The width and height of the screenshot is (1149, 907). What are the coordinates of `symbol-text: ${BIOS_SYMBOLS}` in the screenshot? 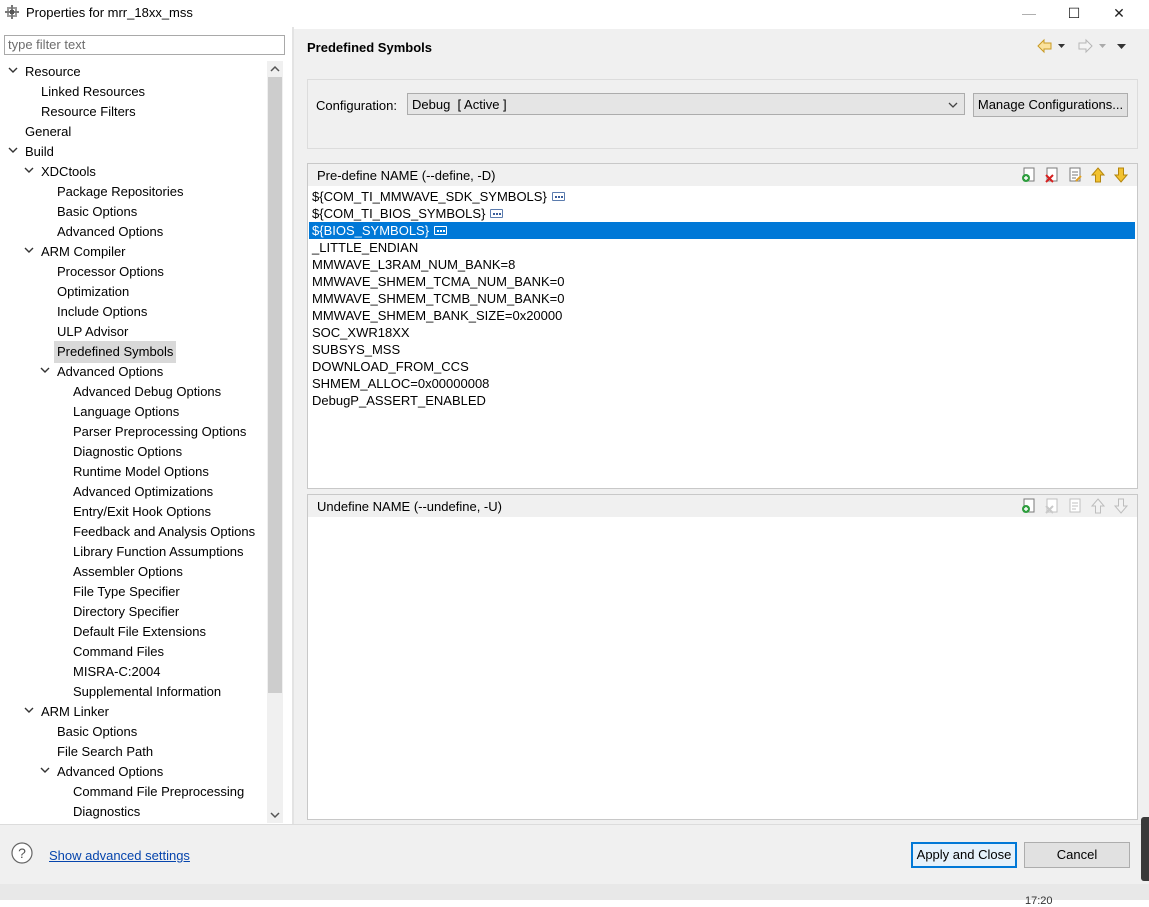 It's located at (371, 230).